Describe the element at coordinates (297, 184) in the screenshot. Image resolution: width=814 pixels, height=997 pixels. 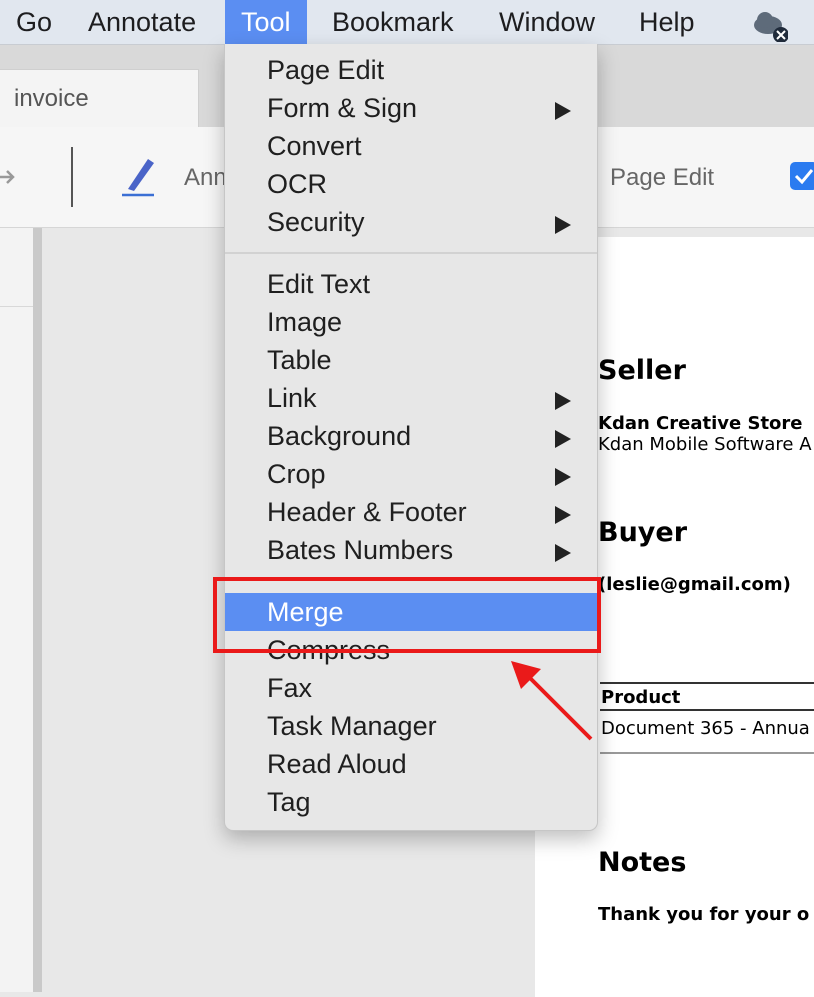
I see `menu-item-label: OCR` at that location.